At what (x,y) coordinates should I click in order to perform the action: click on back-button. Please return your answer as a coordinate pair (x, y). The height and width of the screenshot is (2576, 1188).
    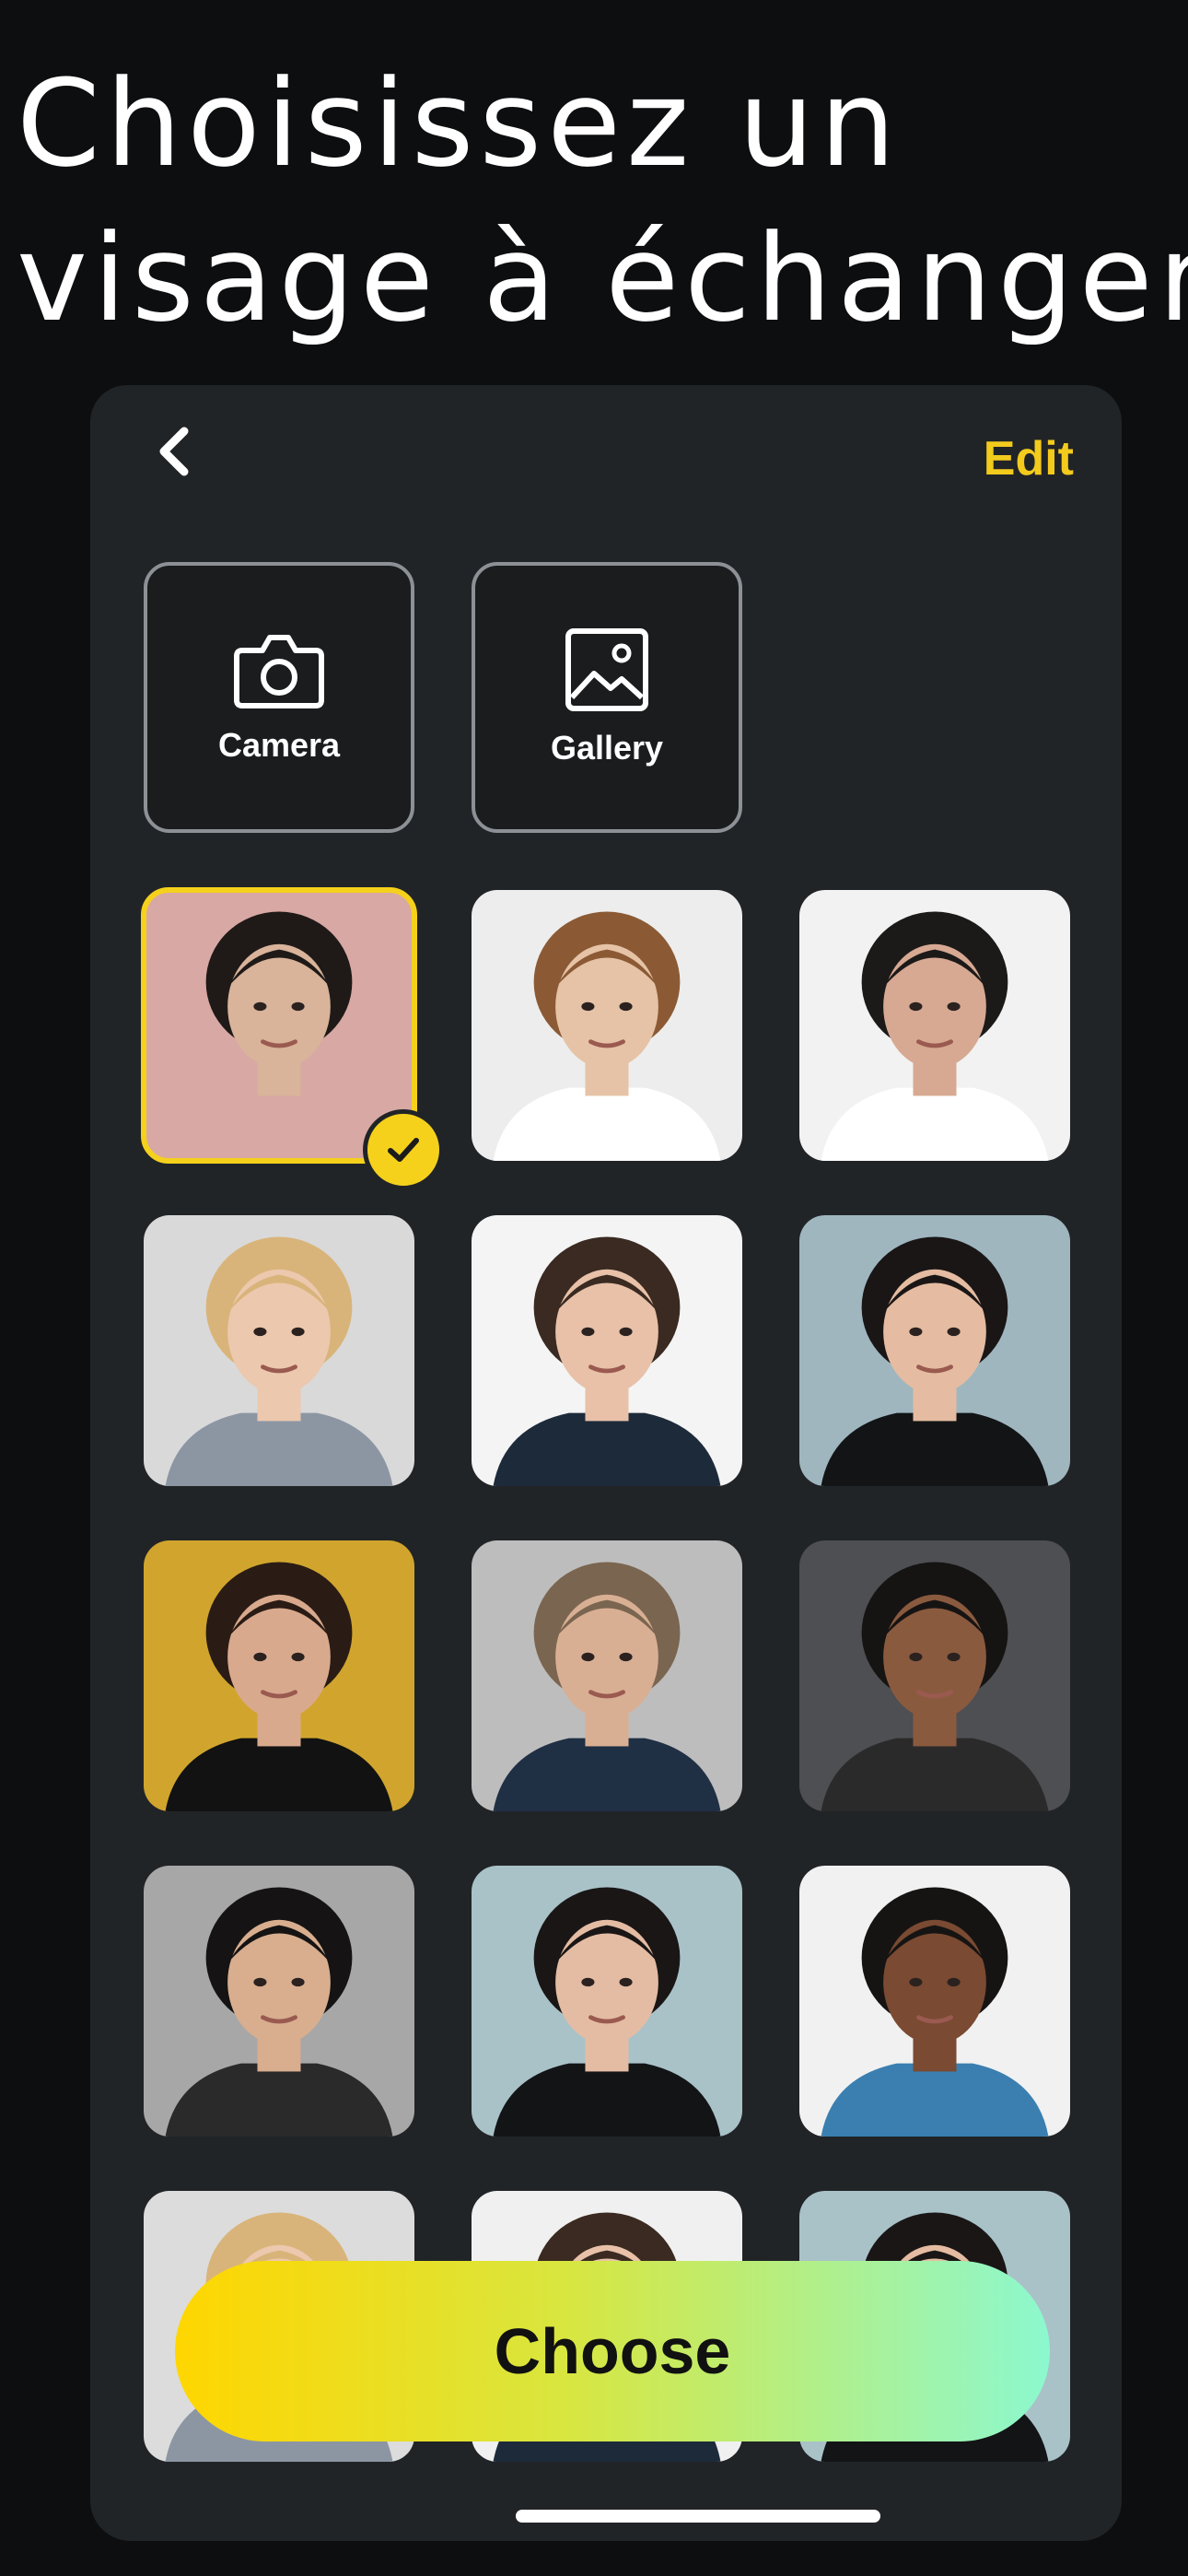
    Looking at the image, I should click on (173, 451).